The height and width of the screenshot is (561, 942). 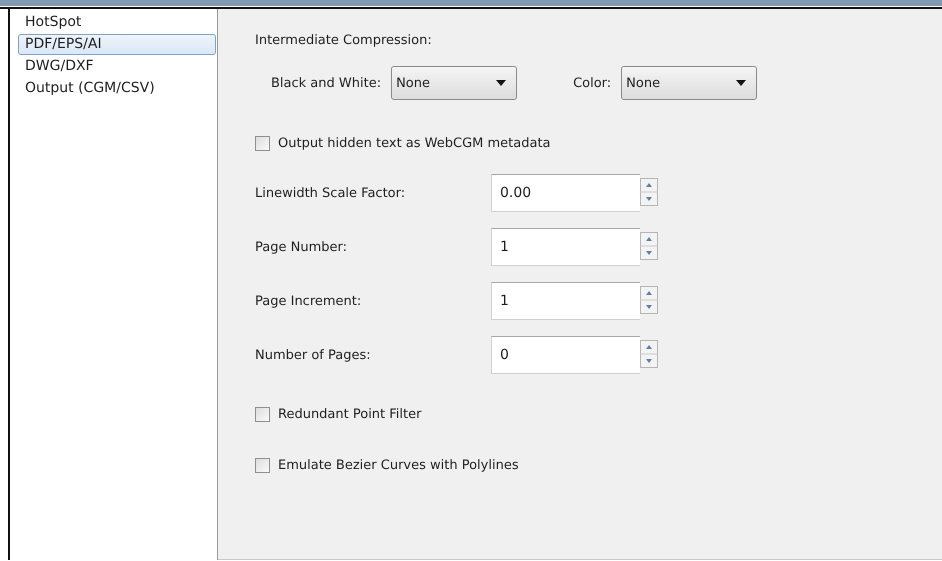 What do you see at coordinates (330, 193) in the screenshot?
I see `field-label: Linewidth Scale Factor:` at bounding box center [330, 193].